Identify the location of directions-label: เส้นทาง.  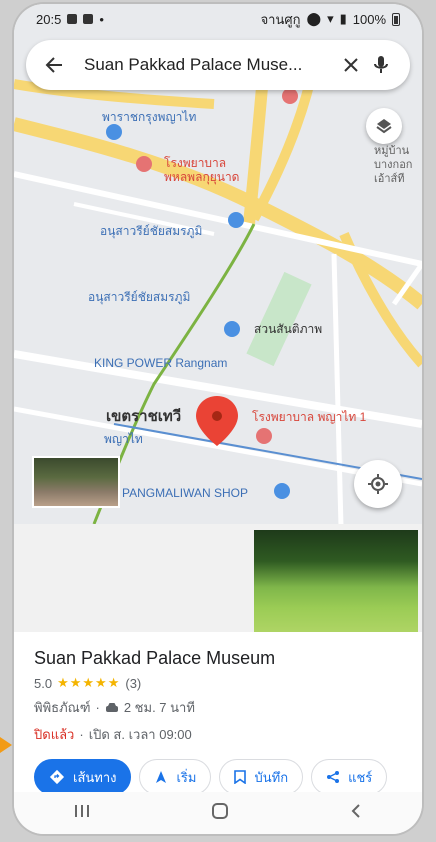
(95, 777).